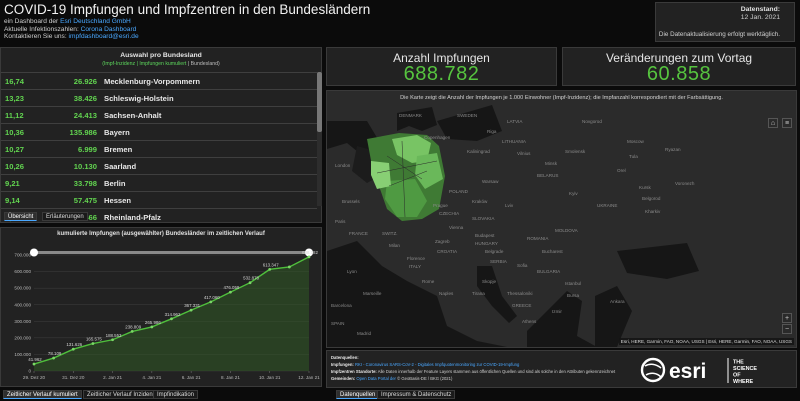 The image size is (800, 401). Describe the element at coordinates (390, 233) in the screenshot. I see `map-label-switzerland: SWITZ.` at that location.